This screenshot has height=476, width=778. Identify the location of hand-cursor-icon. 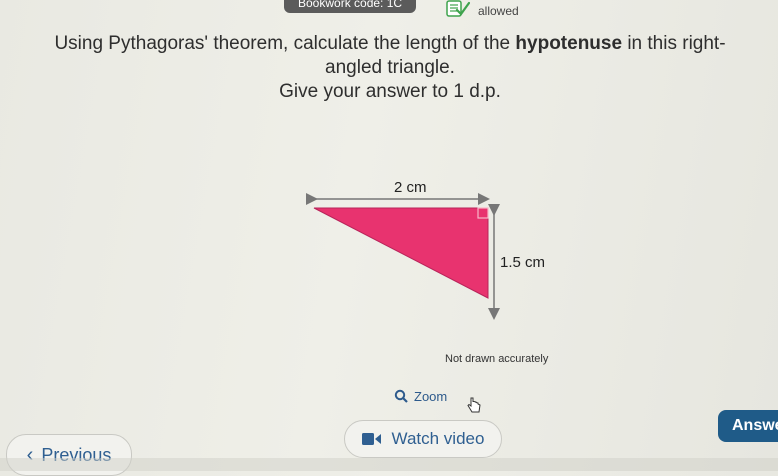
(474, 405).